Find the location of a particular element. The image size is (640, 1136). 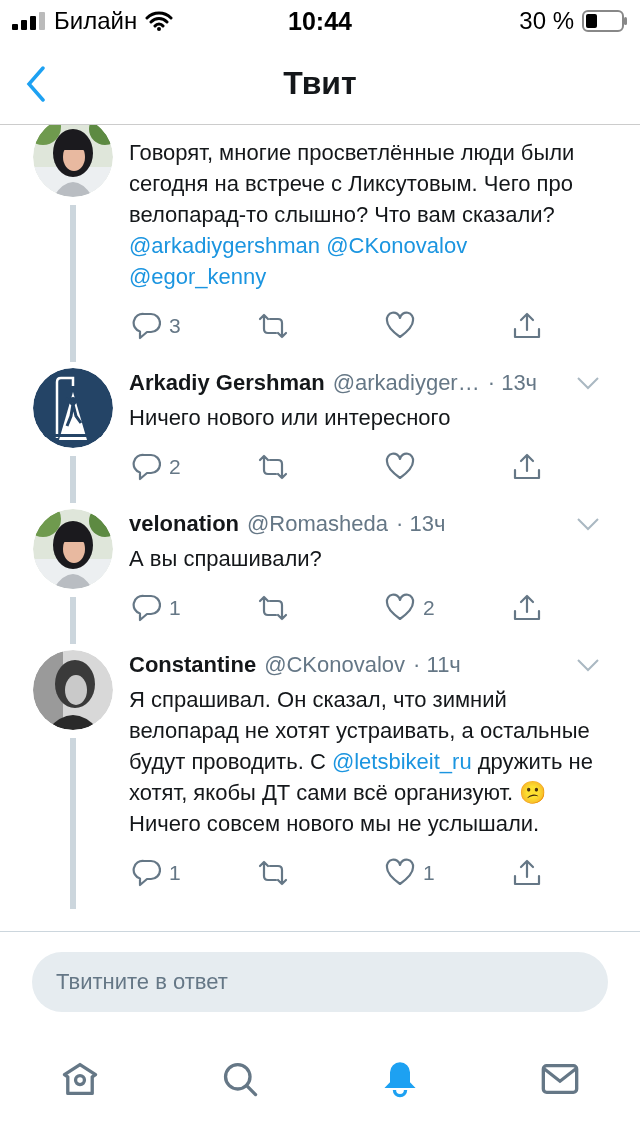

user-handle: @CKonovalov is located at coordinates (335, 665).